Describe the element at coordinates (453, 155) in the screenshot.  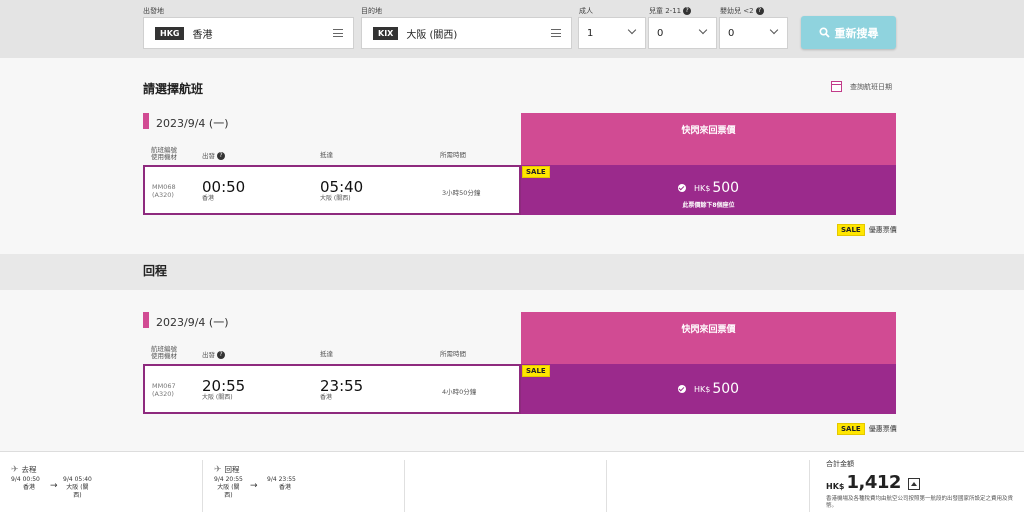
I see `col-duration-header: 所需時間` at that location.